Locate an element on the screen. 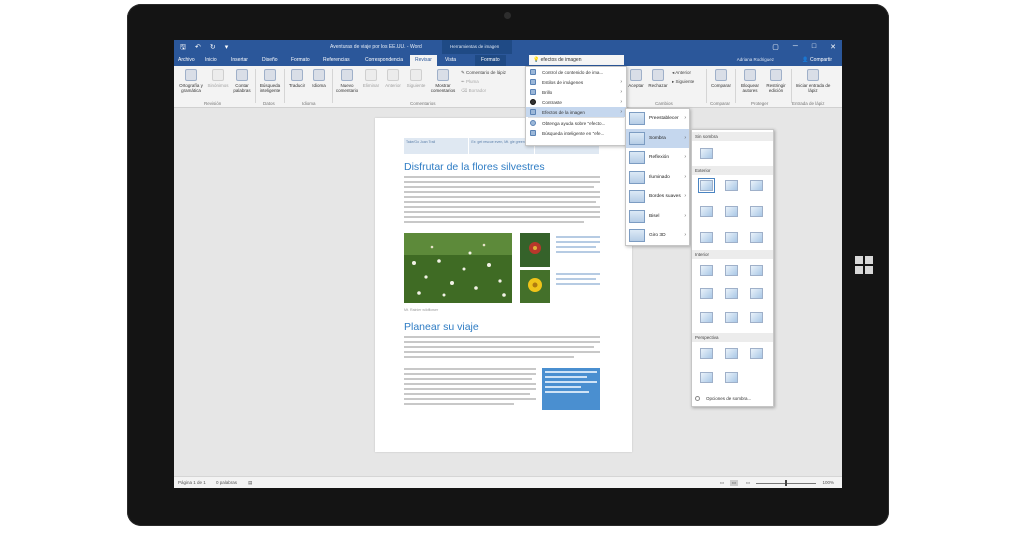 The width and height of the screenshot is (1024, 537). delete-comment-button: Eliminar is located at coordinates (371, 78).